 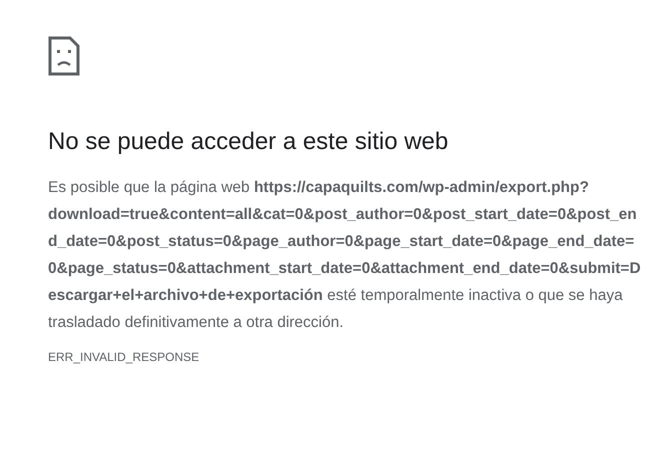 I want to click on sad-page-icon, so click(x=64, y=56).